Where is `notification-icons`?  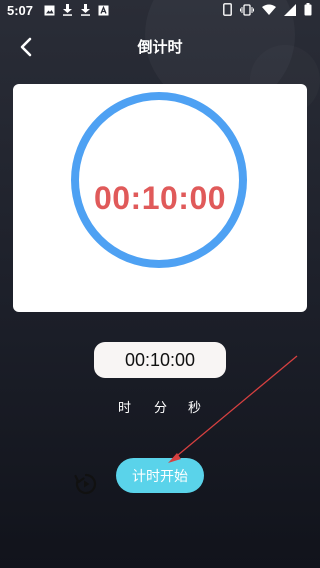
notification-icons is located at coordinates (76, 10).